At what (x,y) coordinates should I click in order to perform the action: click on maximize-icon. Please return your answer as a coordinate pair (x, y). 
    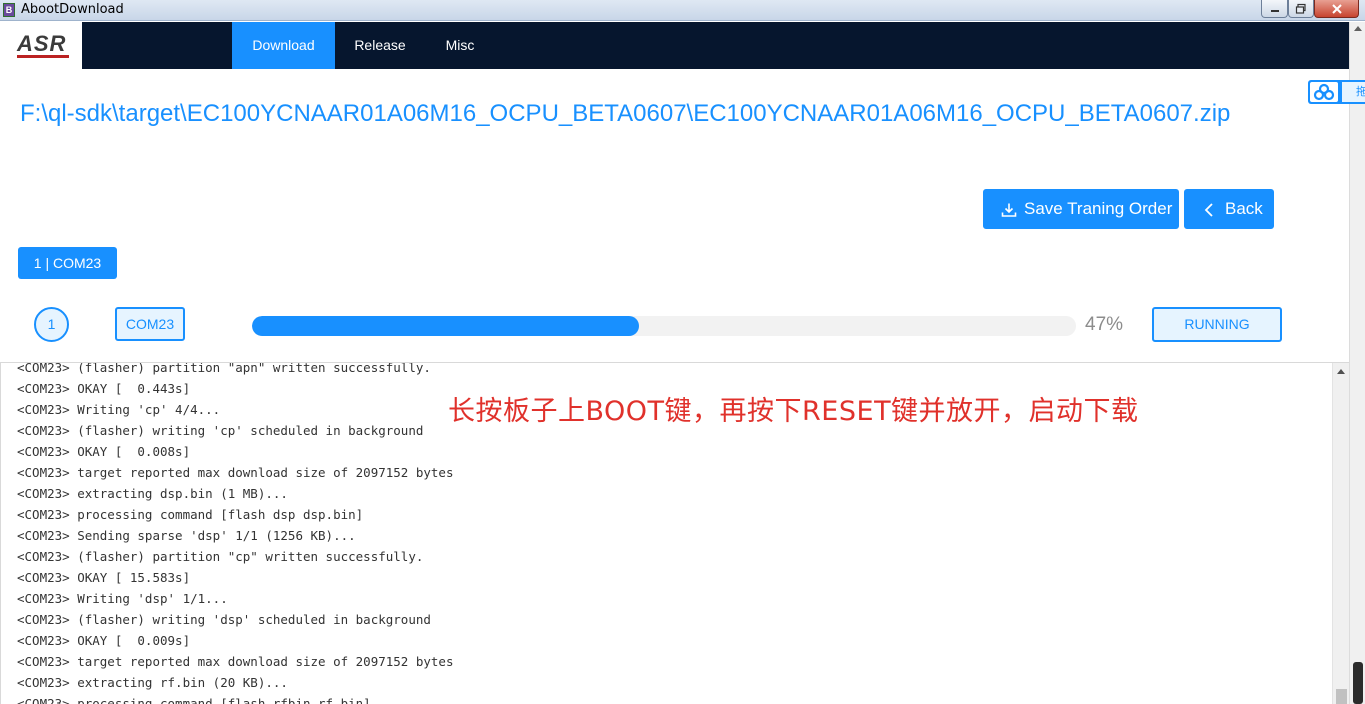
    Looking at the image, I should click on (1300, 8).